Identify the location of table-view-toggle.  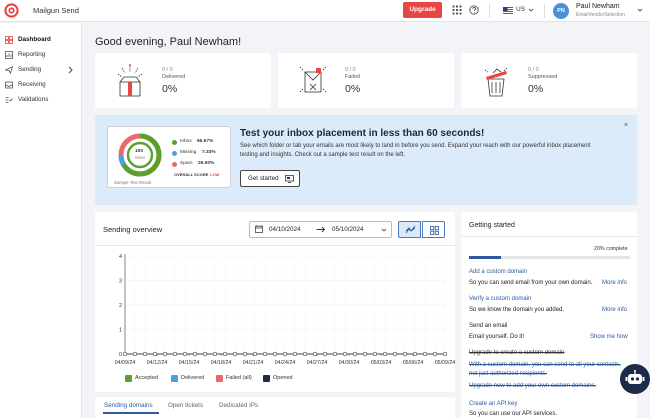
(433, 229).